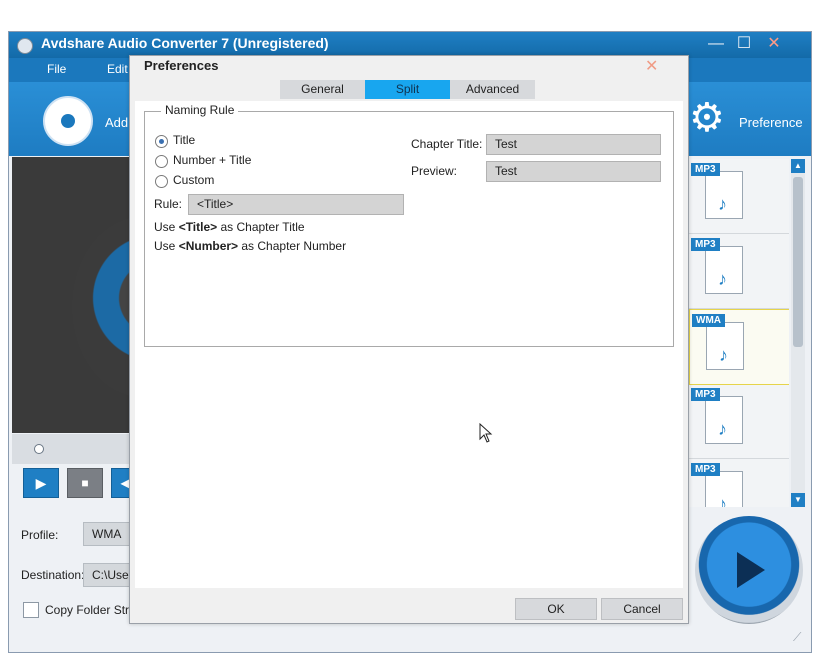  I want to click on menu-file: File, so click(56, 69).